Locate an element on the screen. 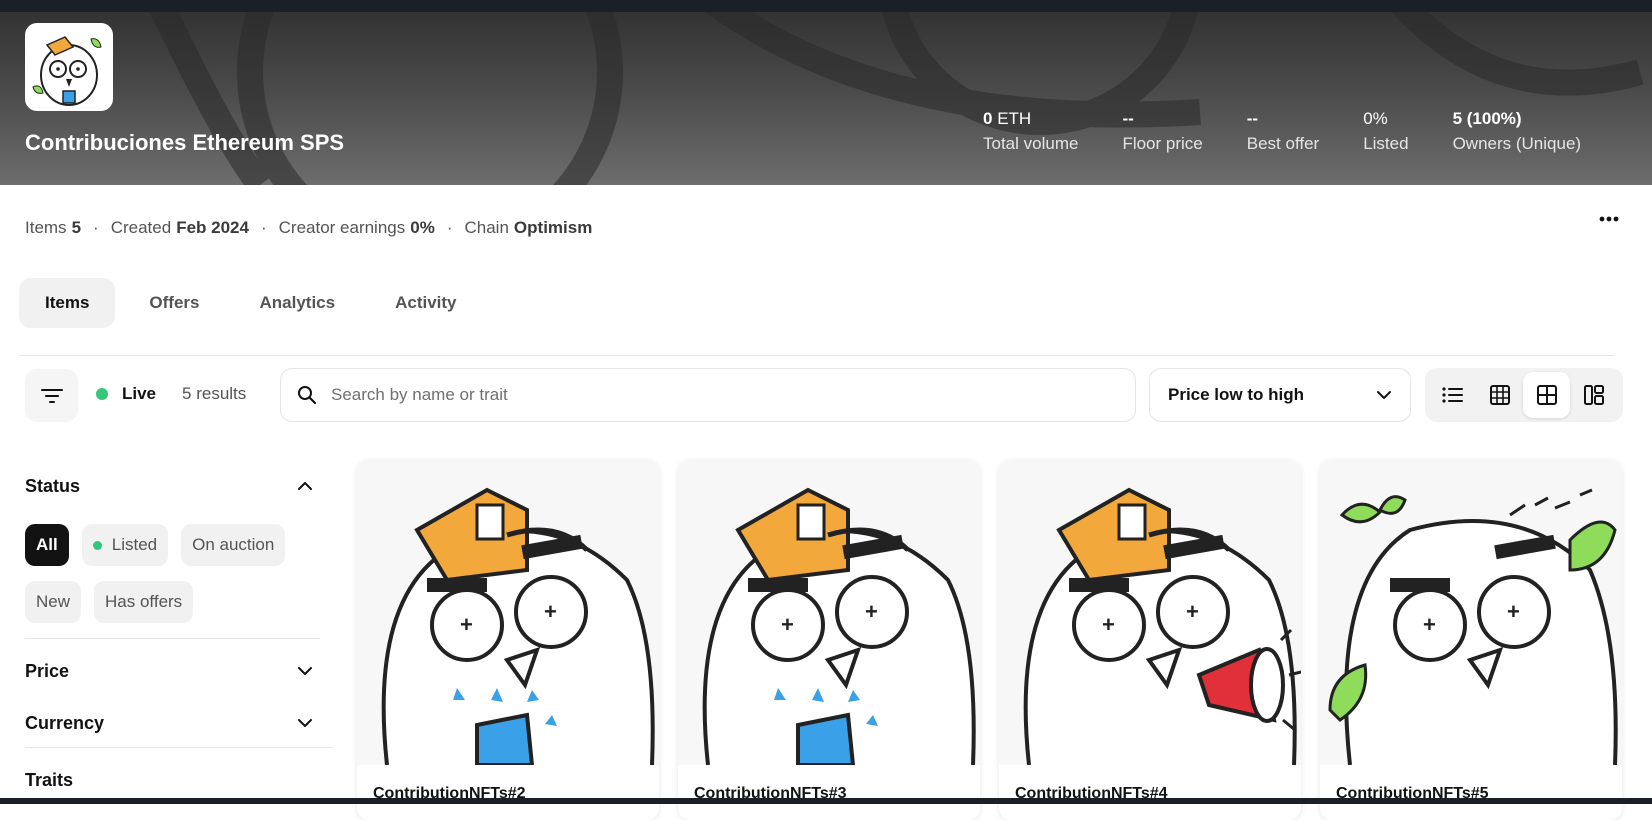 The image size is (1652, 820). grid-view-icon is located at coordinates (1546, 395).